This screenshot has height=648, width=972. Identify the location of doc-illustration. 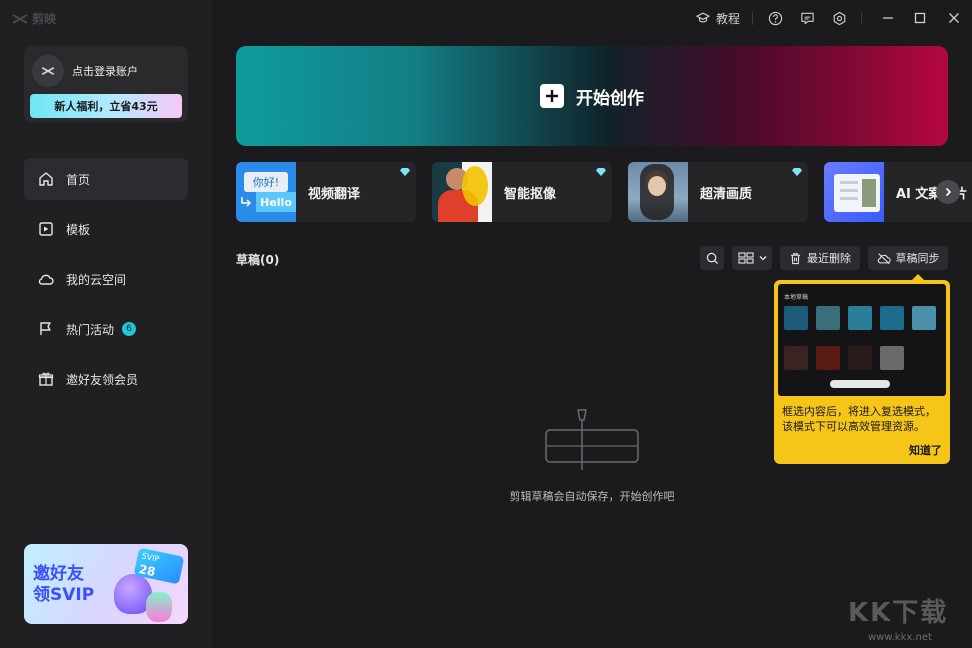
(857, 193).